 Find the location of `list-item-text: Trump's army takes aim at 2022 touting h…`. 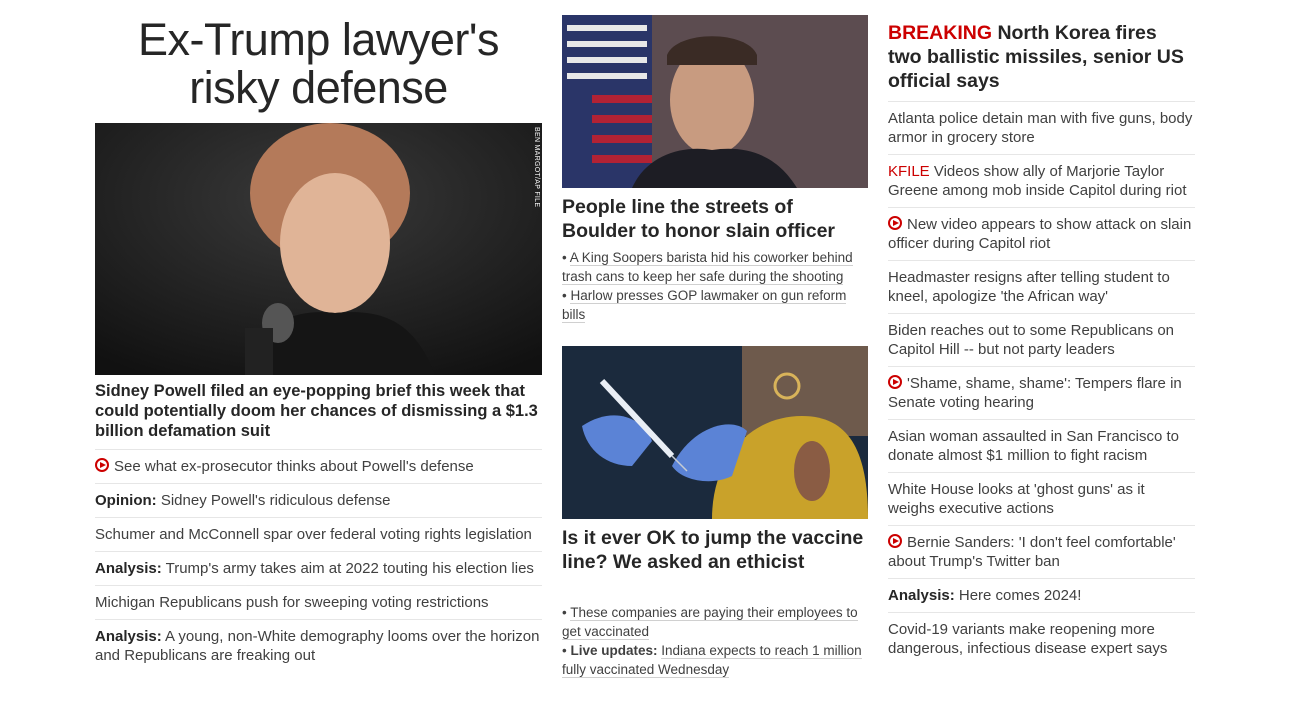

list-item-text: Trump's army takes aim at 2022 touting h… is located at coordinates (349, 568).